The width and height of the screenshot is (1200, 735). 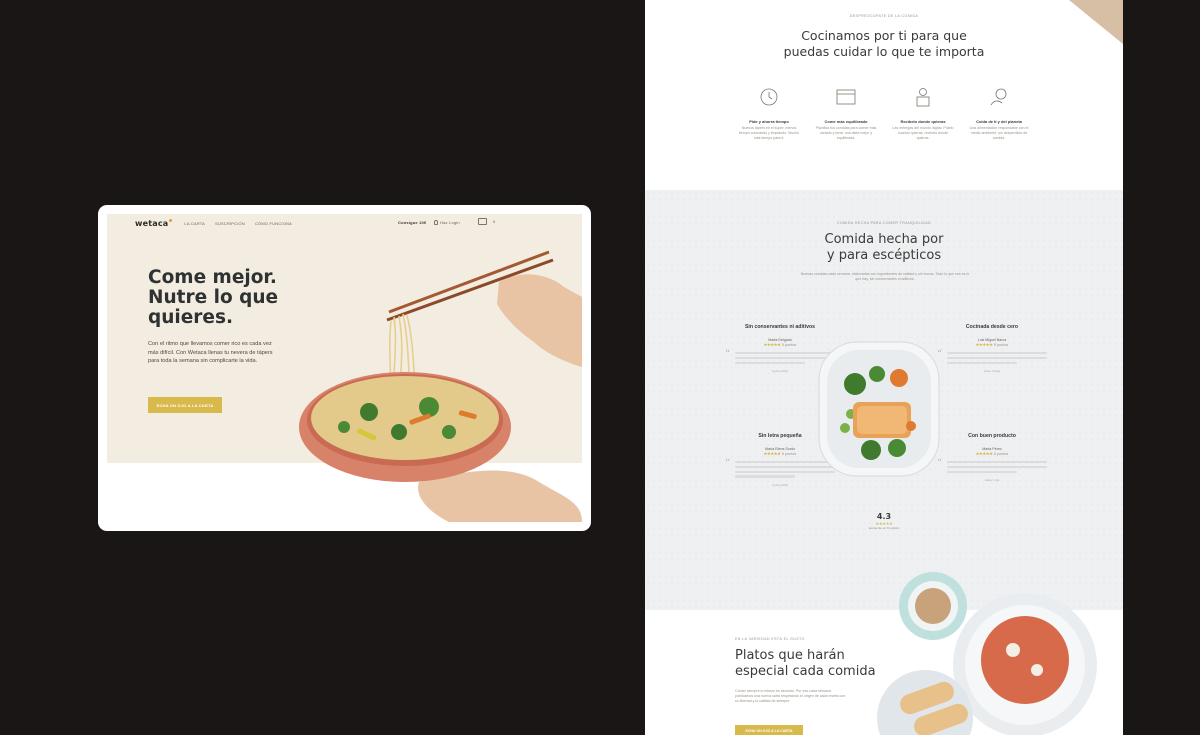 I want to click on feature-title: Recíbelo donde quieras, so click(x=923, y=121).